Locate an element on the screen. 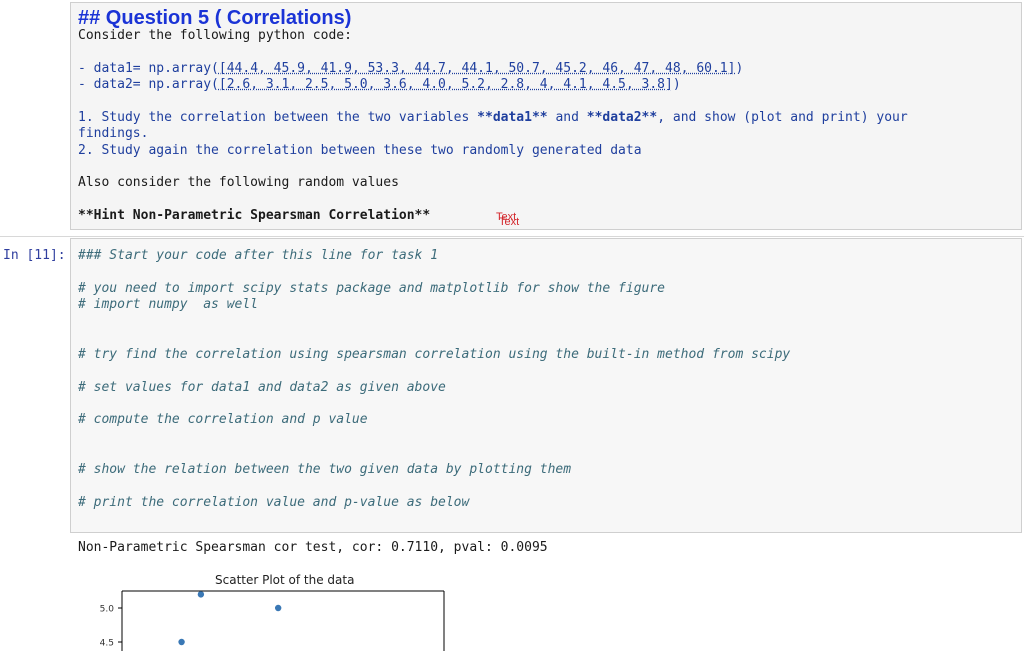 Image resolution: width=1024 pixels, height=651 pixels. scatter-points is located at coordinates (230, 618).